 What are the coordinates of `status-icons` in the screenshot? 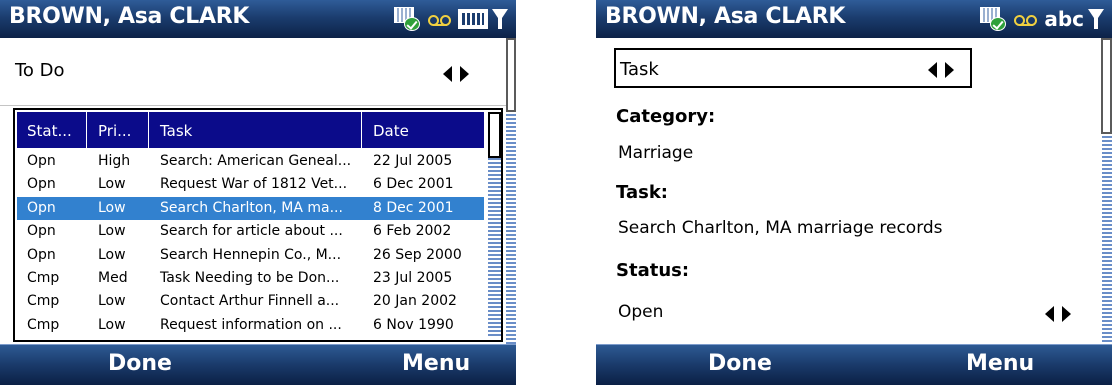 It's located at (451, 19).